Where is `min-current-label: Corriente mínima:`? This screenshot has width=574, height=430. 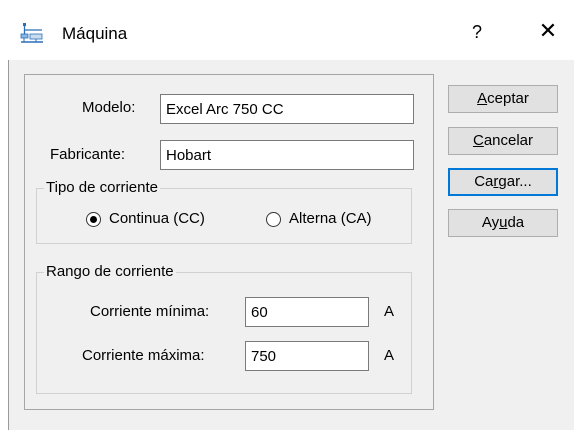 min-current-label: Corriente mínima: is located at coordinates (150, 311).